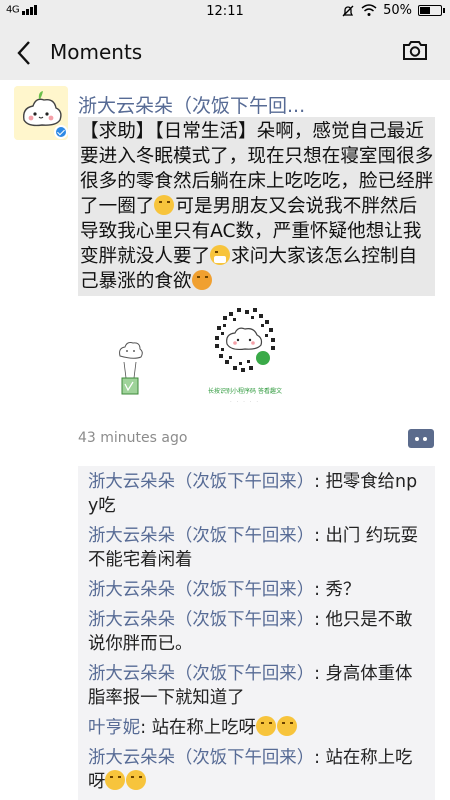  Describe the element at coordinates (256, 798) in the screenshot. I see `comment-item: 浙大云朵朵（次饭下午回来）: 不敢说可` at that location.